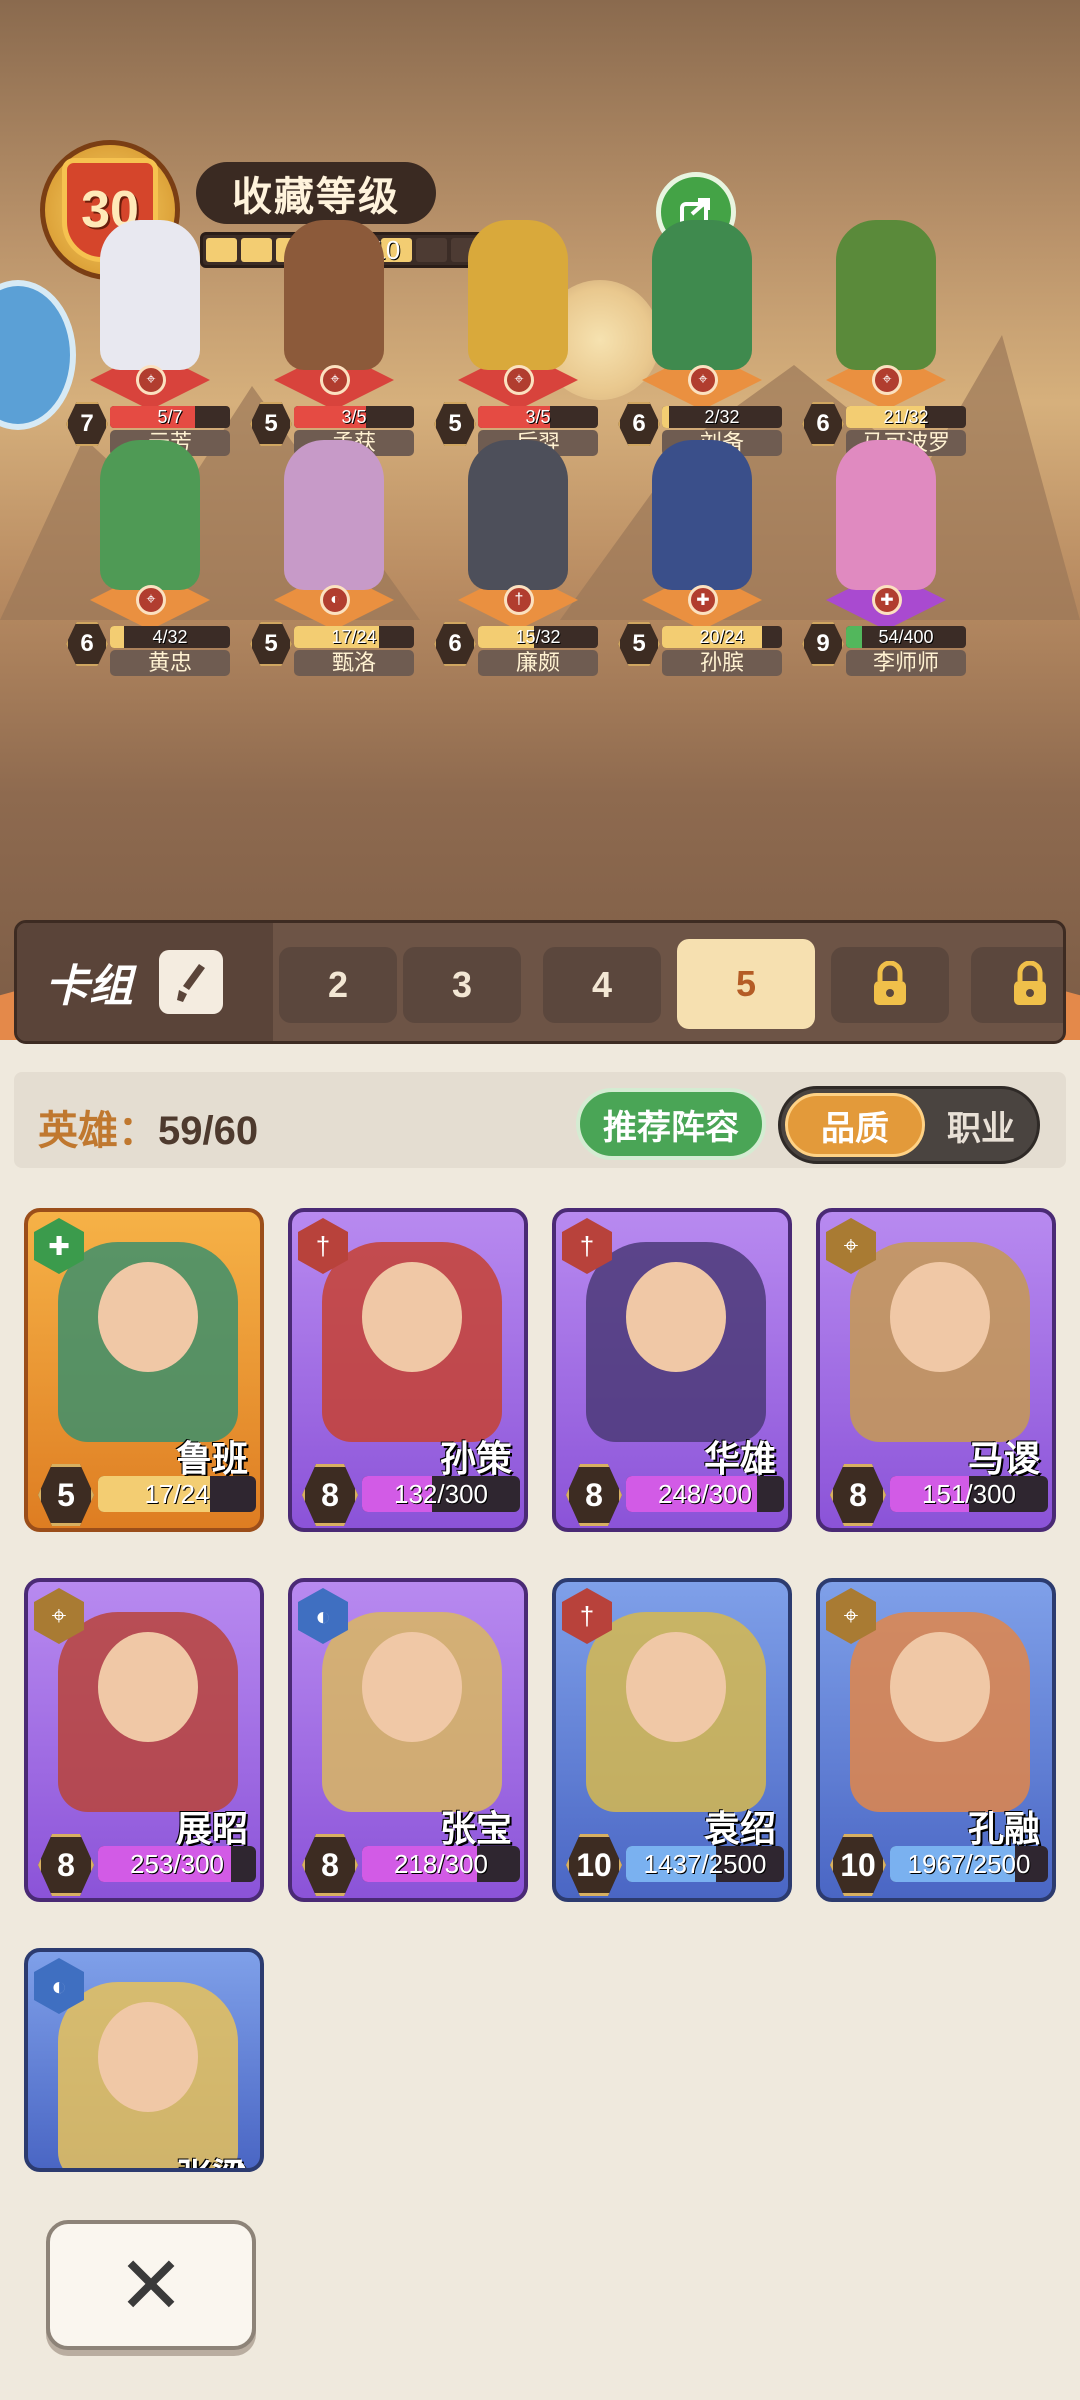  I want to click on hero-card: ⌖ 展昭 8 253/300, so click(144, 1740).